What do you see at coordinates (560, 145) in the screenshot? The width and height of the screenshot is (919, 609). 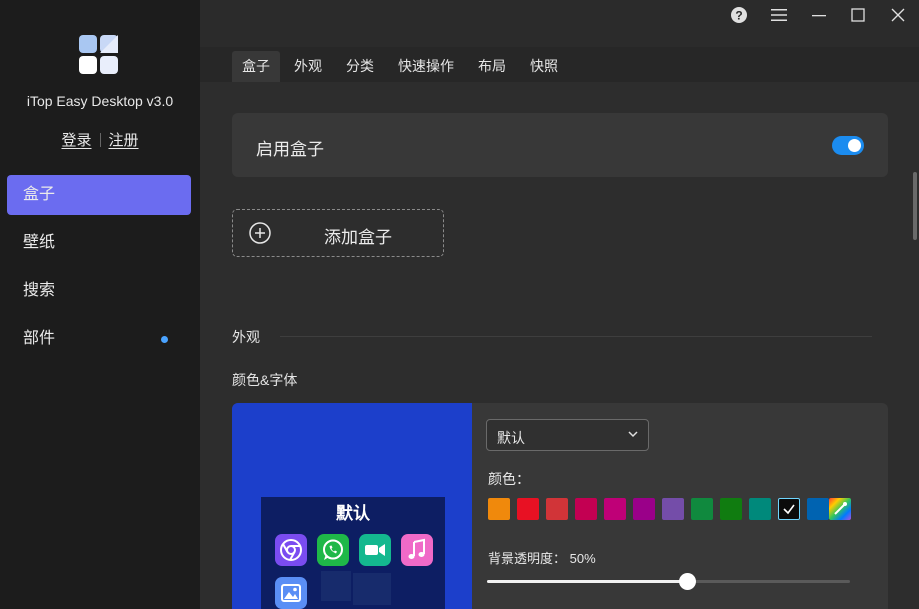 I see `enable-box-row: 启用盒子` at bounding box center [560, 145].